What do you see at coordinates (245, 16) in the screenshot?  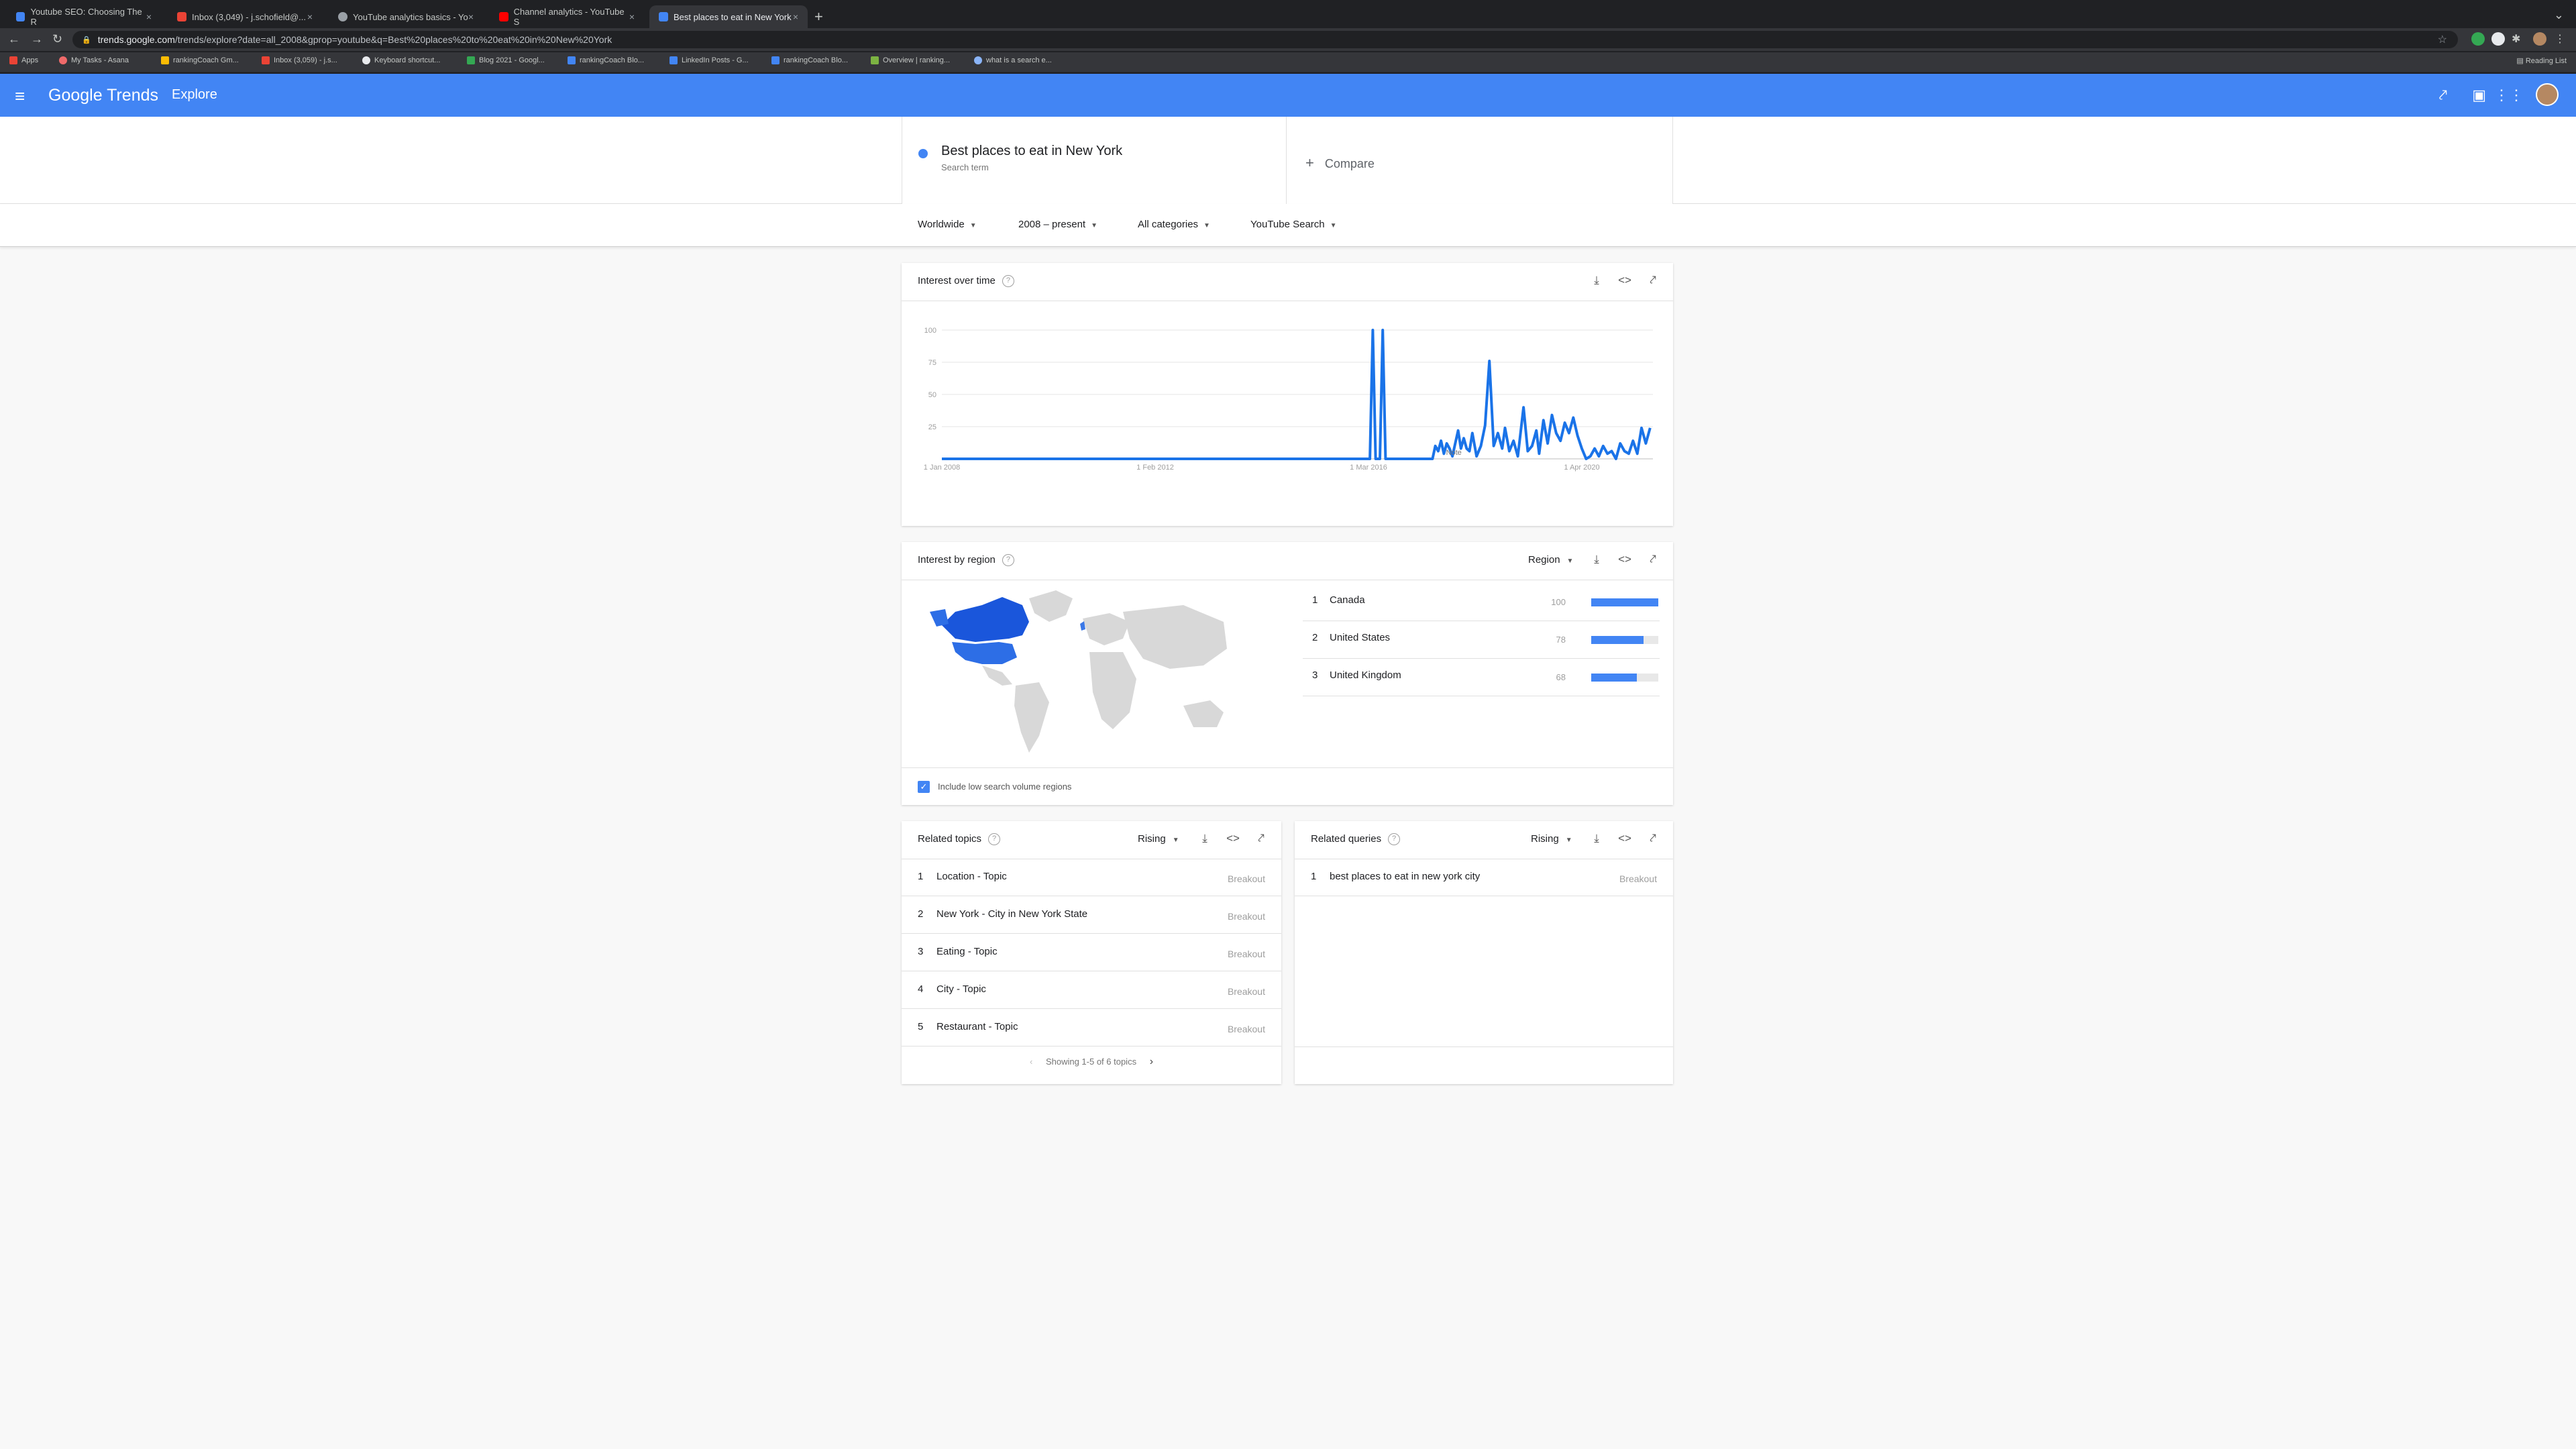 I see `tab-inbox: Inbox (3,049) - j.schofield@... ×` at bounding box center [245, 16].